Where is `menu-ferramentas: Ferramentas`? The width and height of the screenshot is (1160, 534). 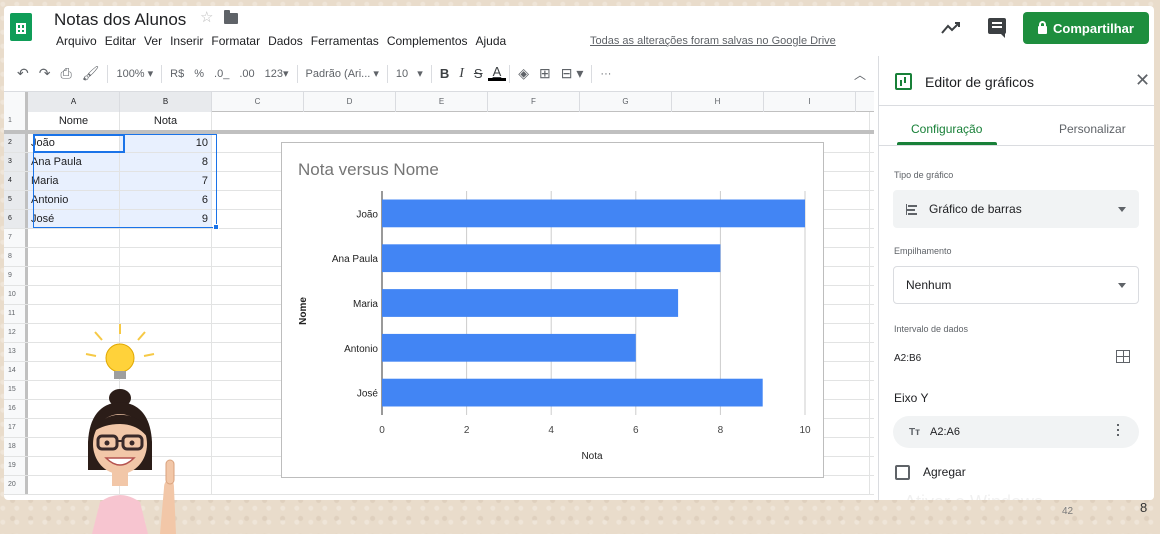
menu-ferramentas: Ferramentas is located at coordinates (345, 41).